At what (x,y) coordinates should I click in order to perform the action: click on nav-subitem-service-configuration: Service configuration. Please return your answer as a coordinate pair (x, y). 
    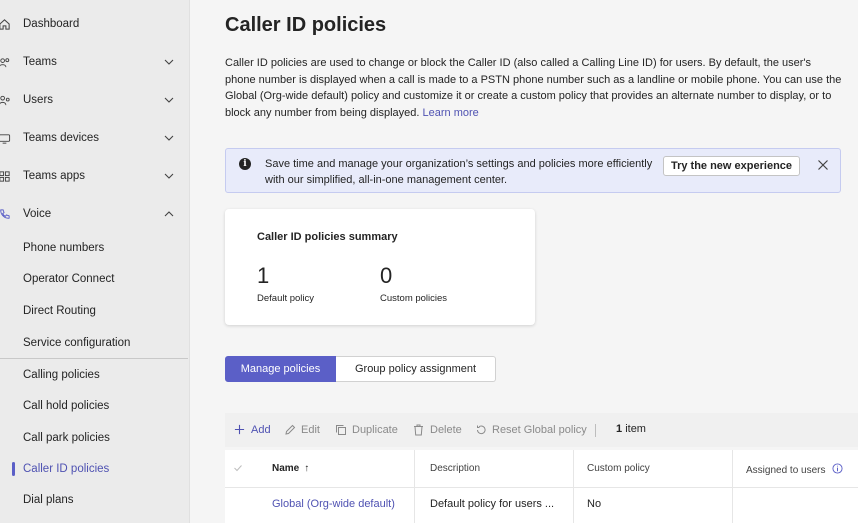
    Looking at the image, I should click on (76, 343).